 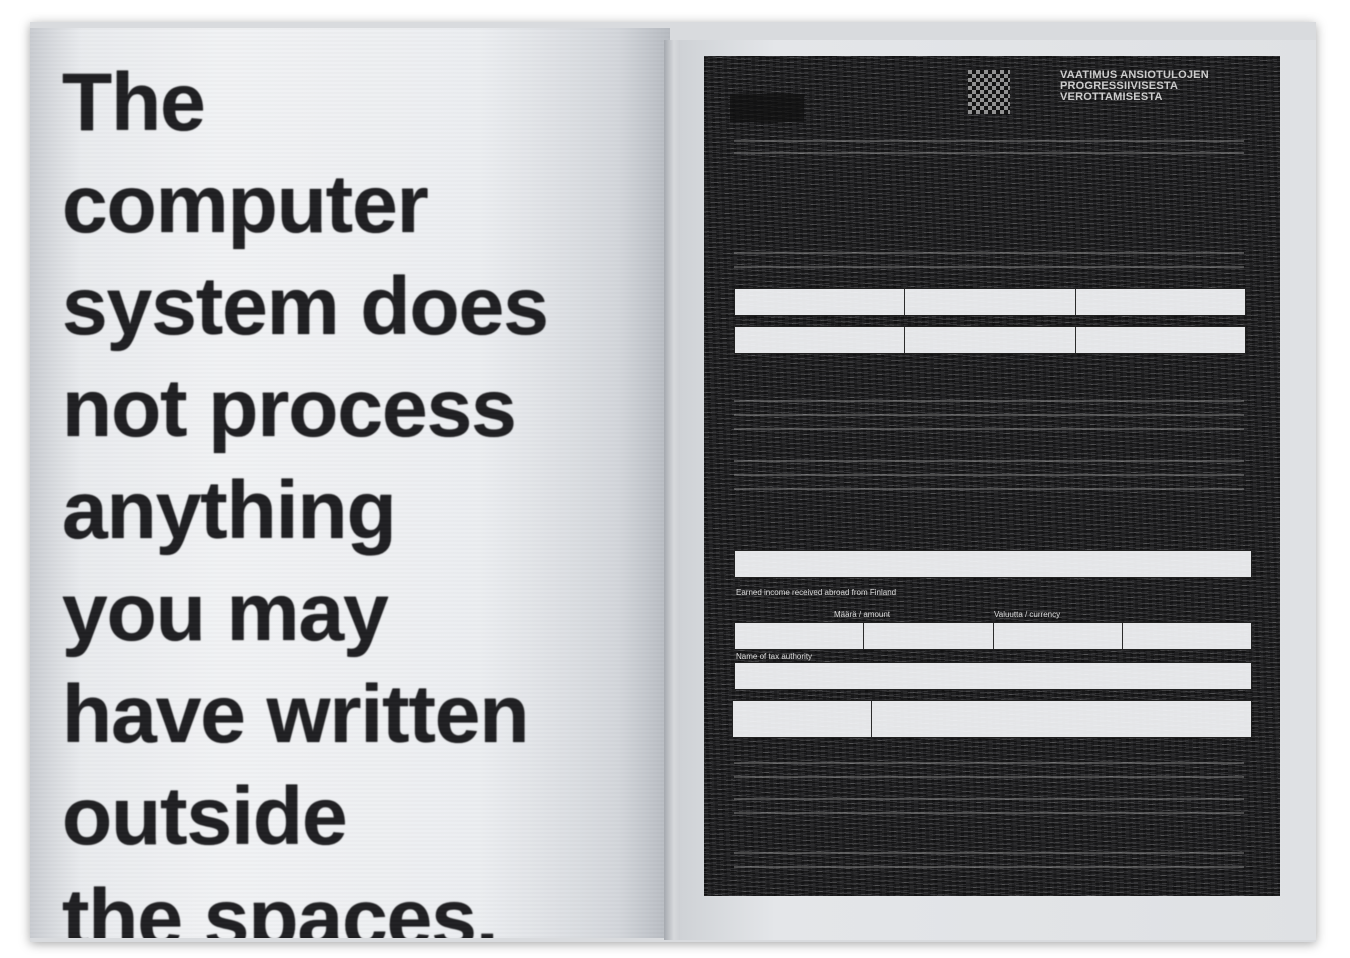 What do you see at coordinates (225, 612) in the screenshot?
I see `headline-line: you may` at bounding box center [225, 612].